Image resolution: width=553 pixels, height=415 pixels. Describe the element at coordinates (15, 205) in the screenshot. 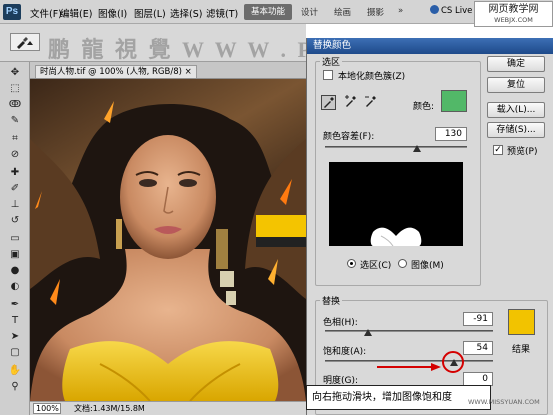

I see `clone-stamp-icon: ⊥` at that location.